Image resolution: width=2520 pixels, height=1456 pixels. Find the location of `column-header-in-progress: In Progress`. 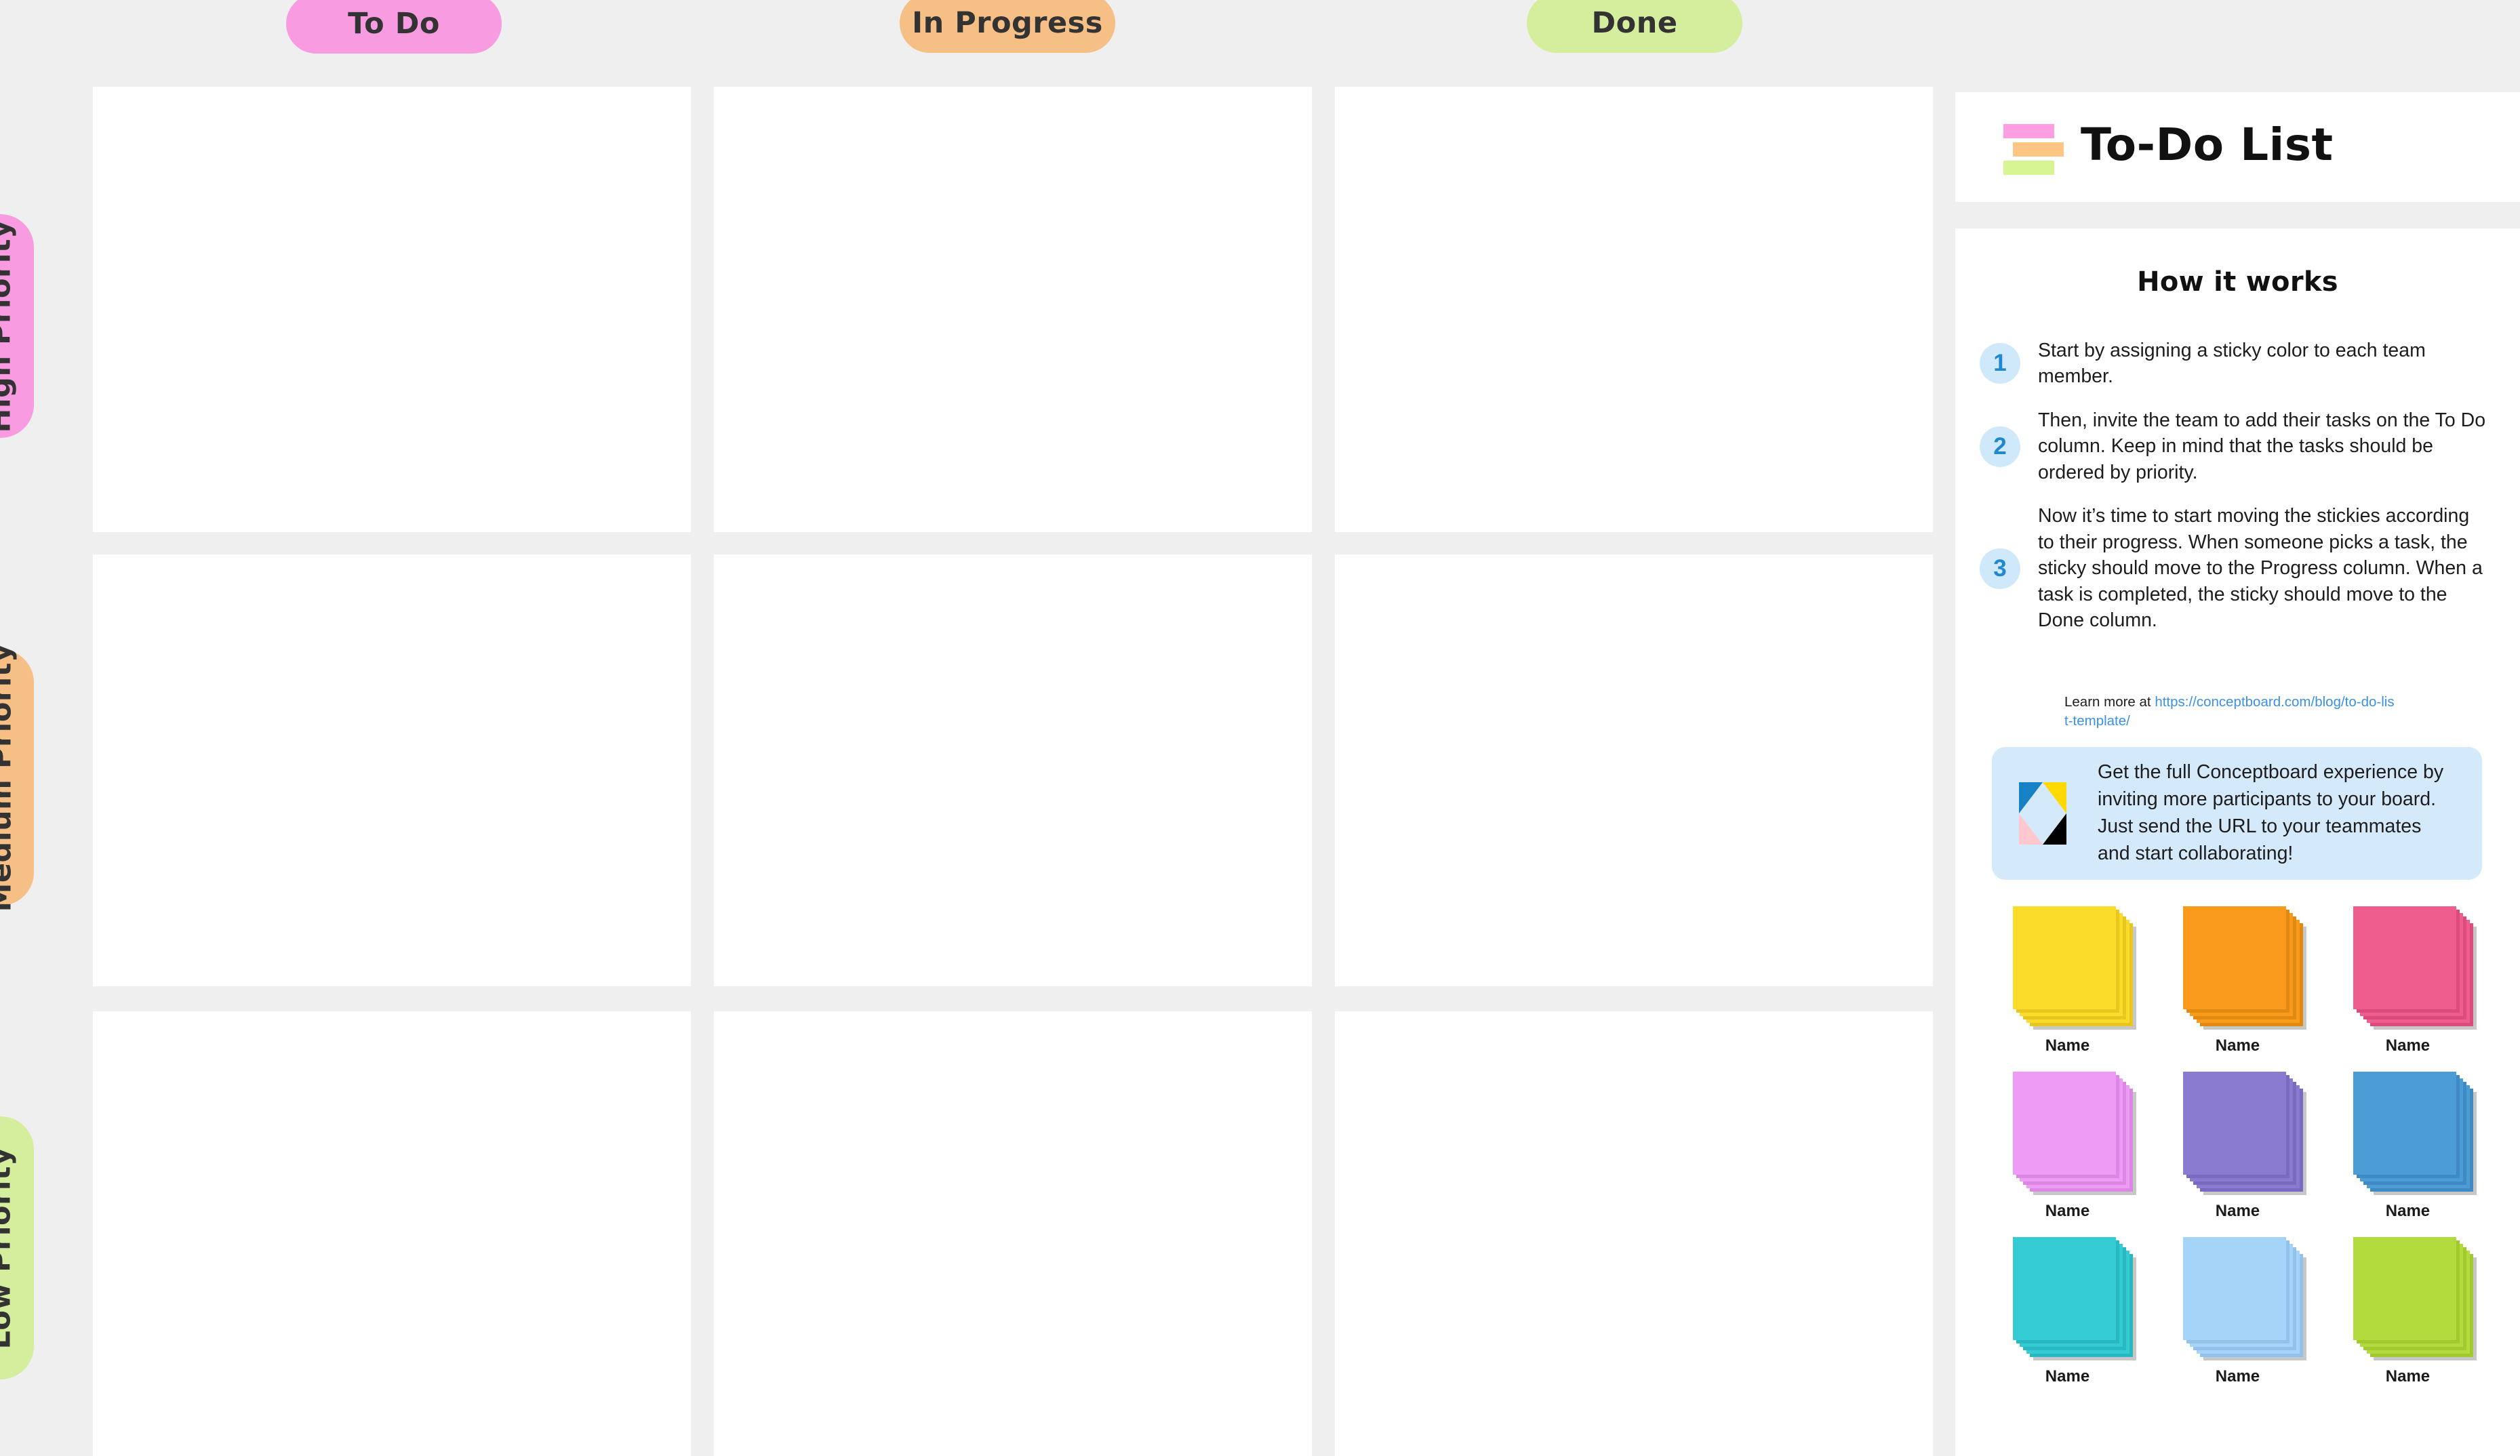

column-header-in-progress: In Progress is located at coordinates (1007, 26).